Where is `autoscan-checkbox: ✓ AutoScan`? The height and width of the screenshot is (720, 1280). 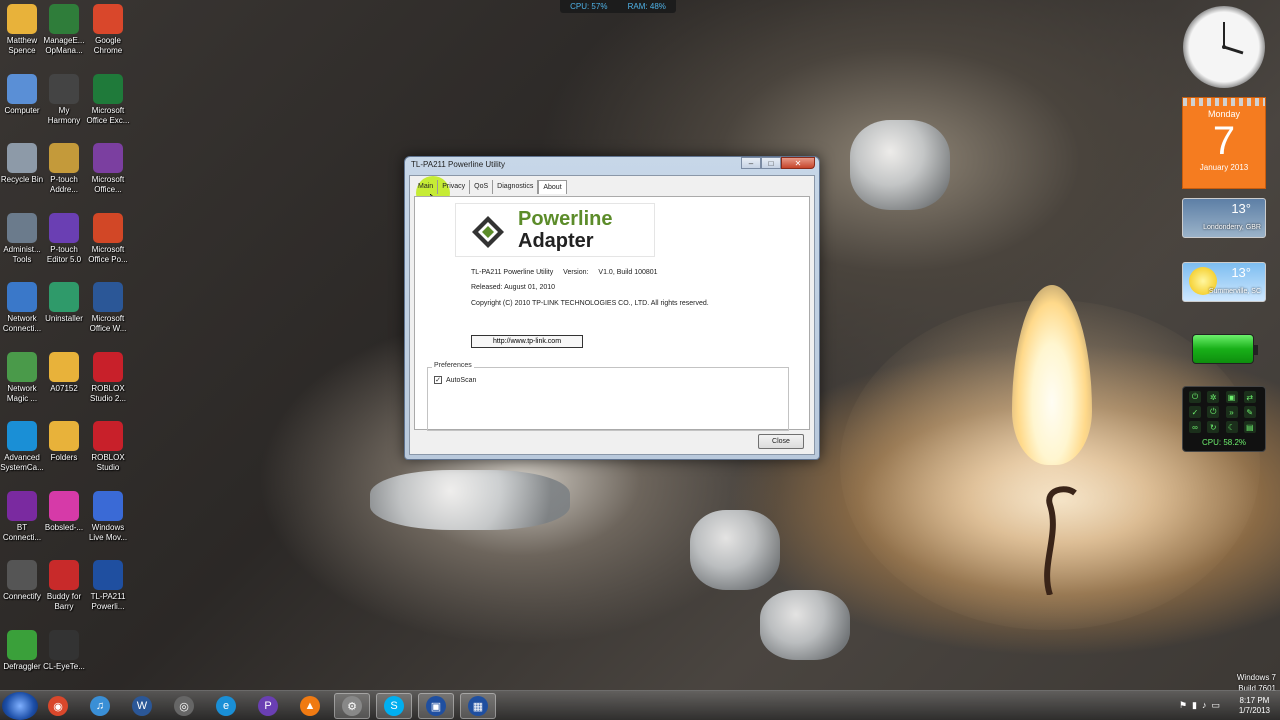
autoscan-checkbox: ✓ AutoScan is located at coordinates (455, 380).